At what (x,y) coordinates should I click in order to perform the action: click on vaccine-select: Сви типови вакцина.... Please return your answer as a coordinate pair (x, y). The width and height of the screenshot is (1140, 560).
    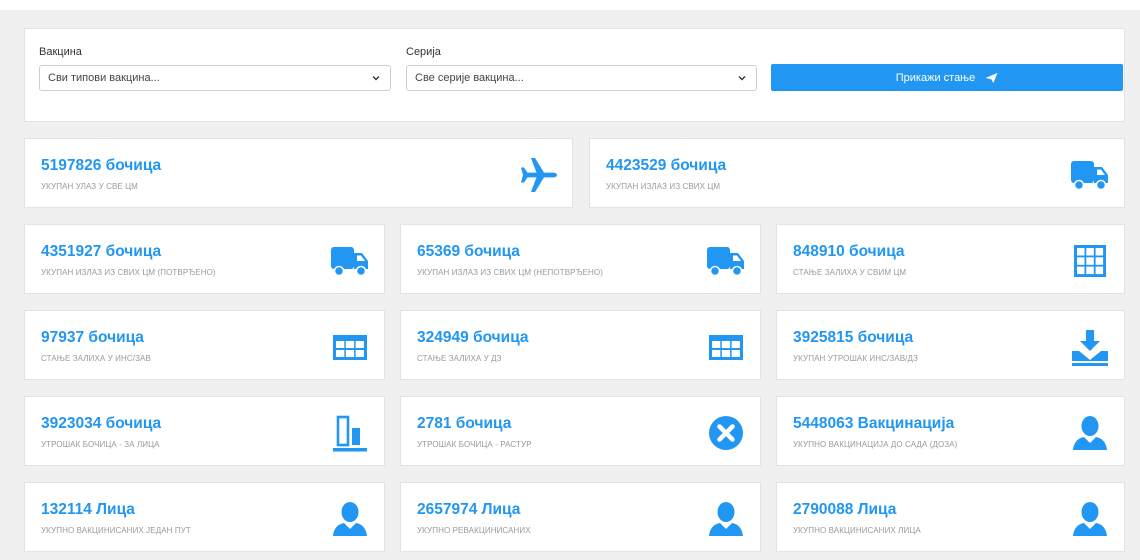
    Looking at the image, I should click on (215, 78).